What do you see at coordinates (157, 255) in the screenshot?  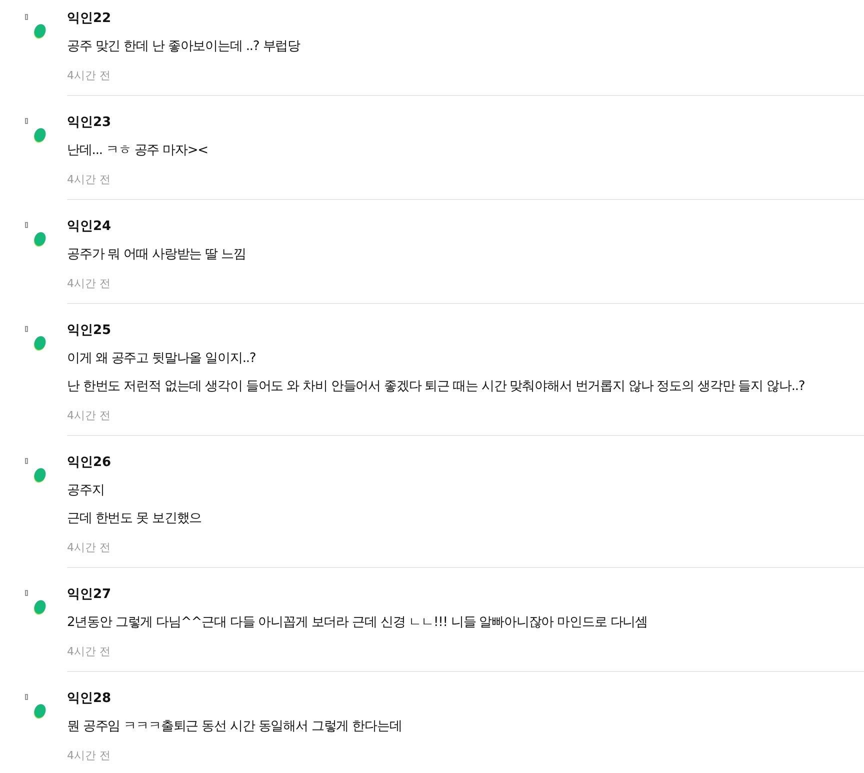 I see `comment-text: 공주가 뭐 어때 사랑받는 딸 느낌` at bounding box center [157, 255].